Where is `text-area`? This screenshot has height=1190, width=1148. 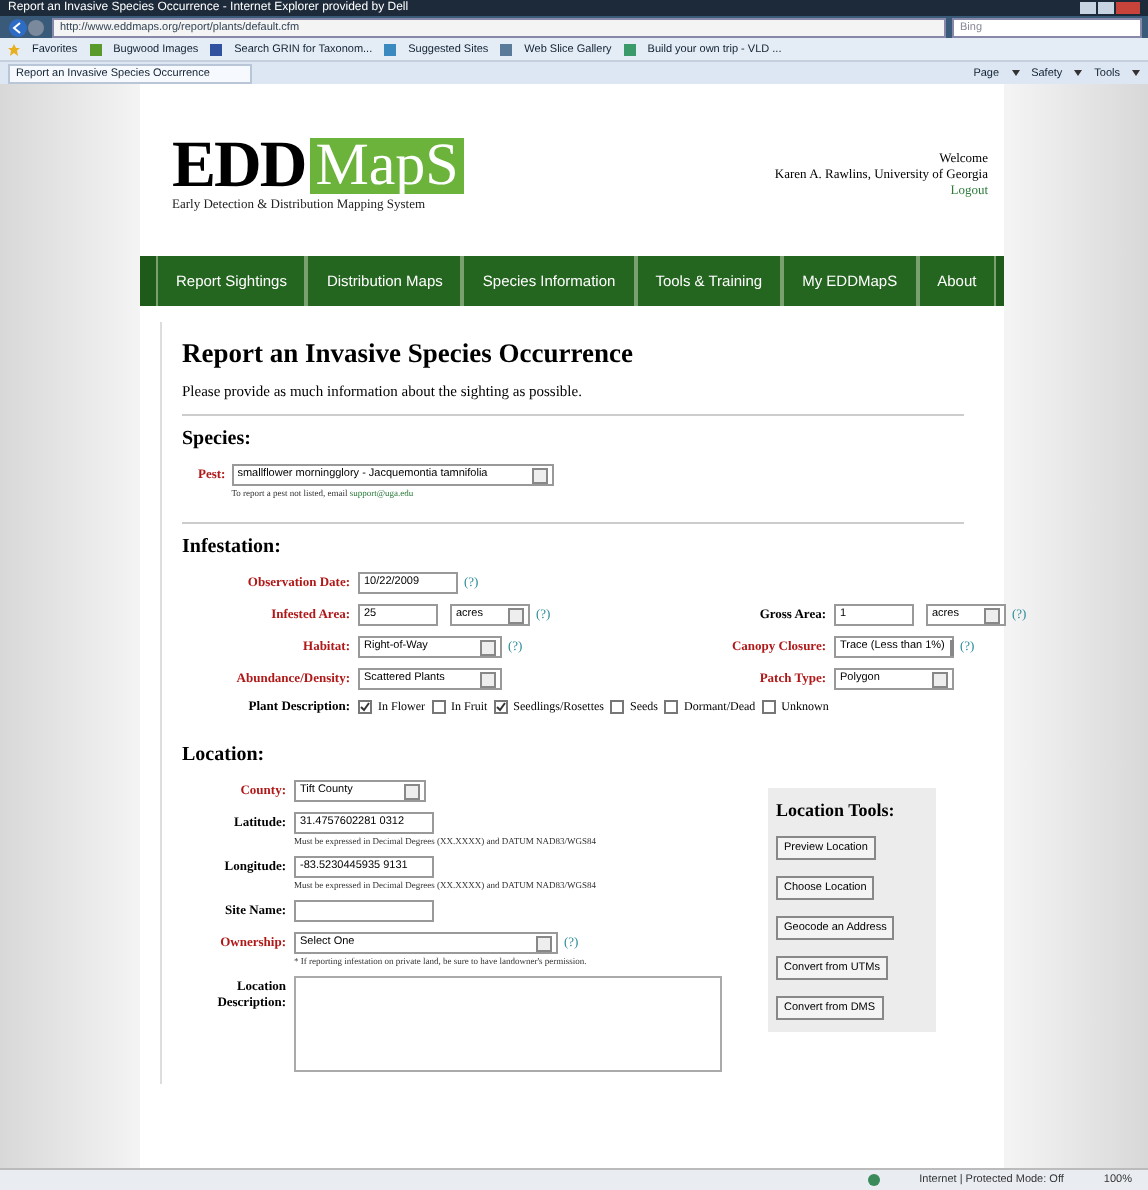 text-area is located at coordinates (508, 1024).